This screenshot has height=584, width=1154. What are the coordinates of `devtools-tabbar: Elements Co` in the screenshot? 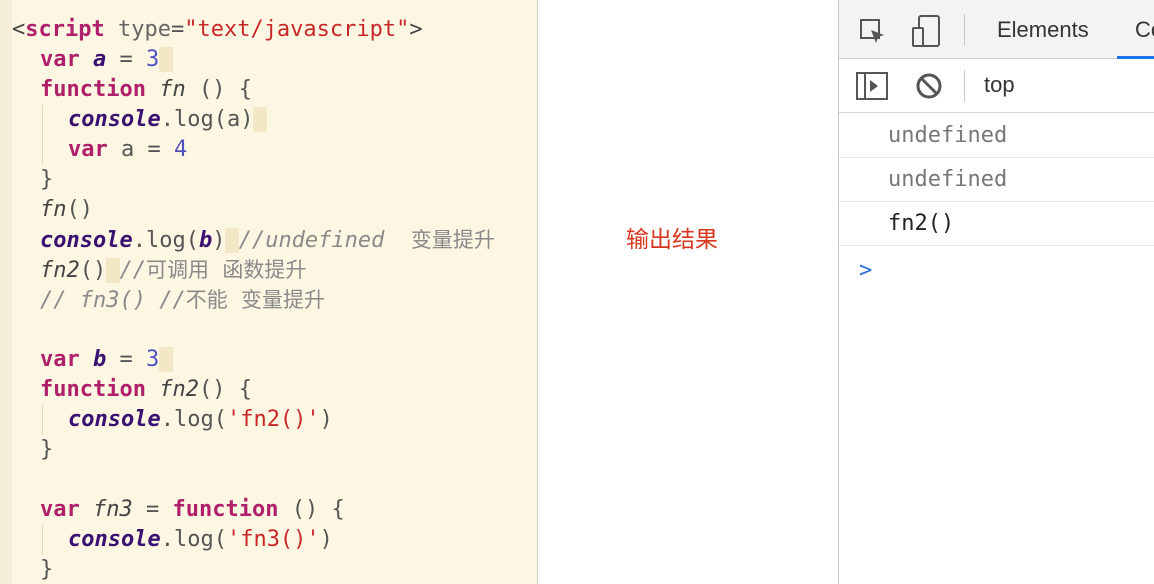 It's located at (996, 29).